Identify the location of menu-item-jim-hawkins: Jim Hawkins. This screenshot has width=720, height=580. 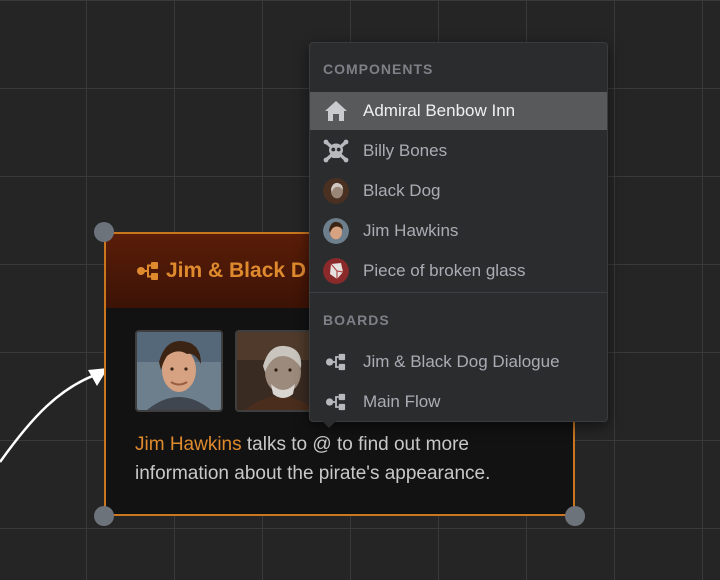
(458, 231).